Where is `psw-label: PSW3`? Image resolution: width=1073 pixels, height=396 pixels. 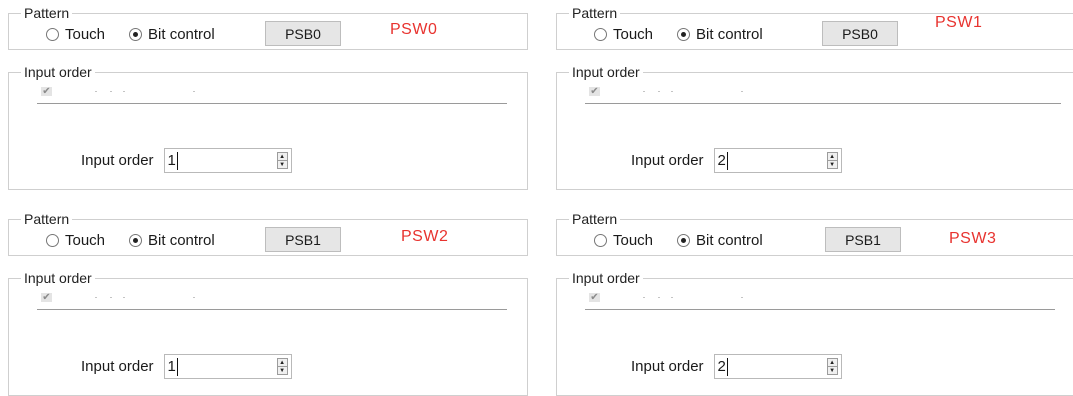 psw-label: PSW3 is located at coordinates (973, 238).